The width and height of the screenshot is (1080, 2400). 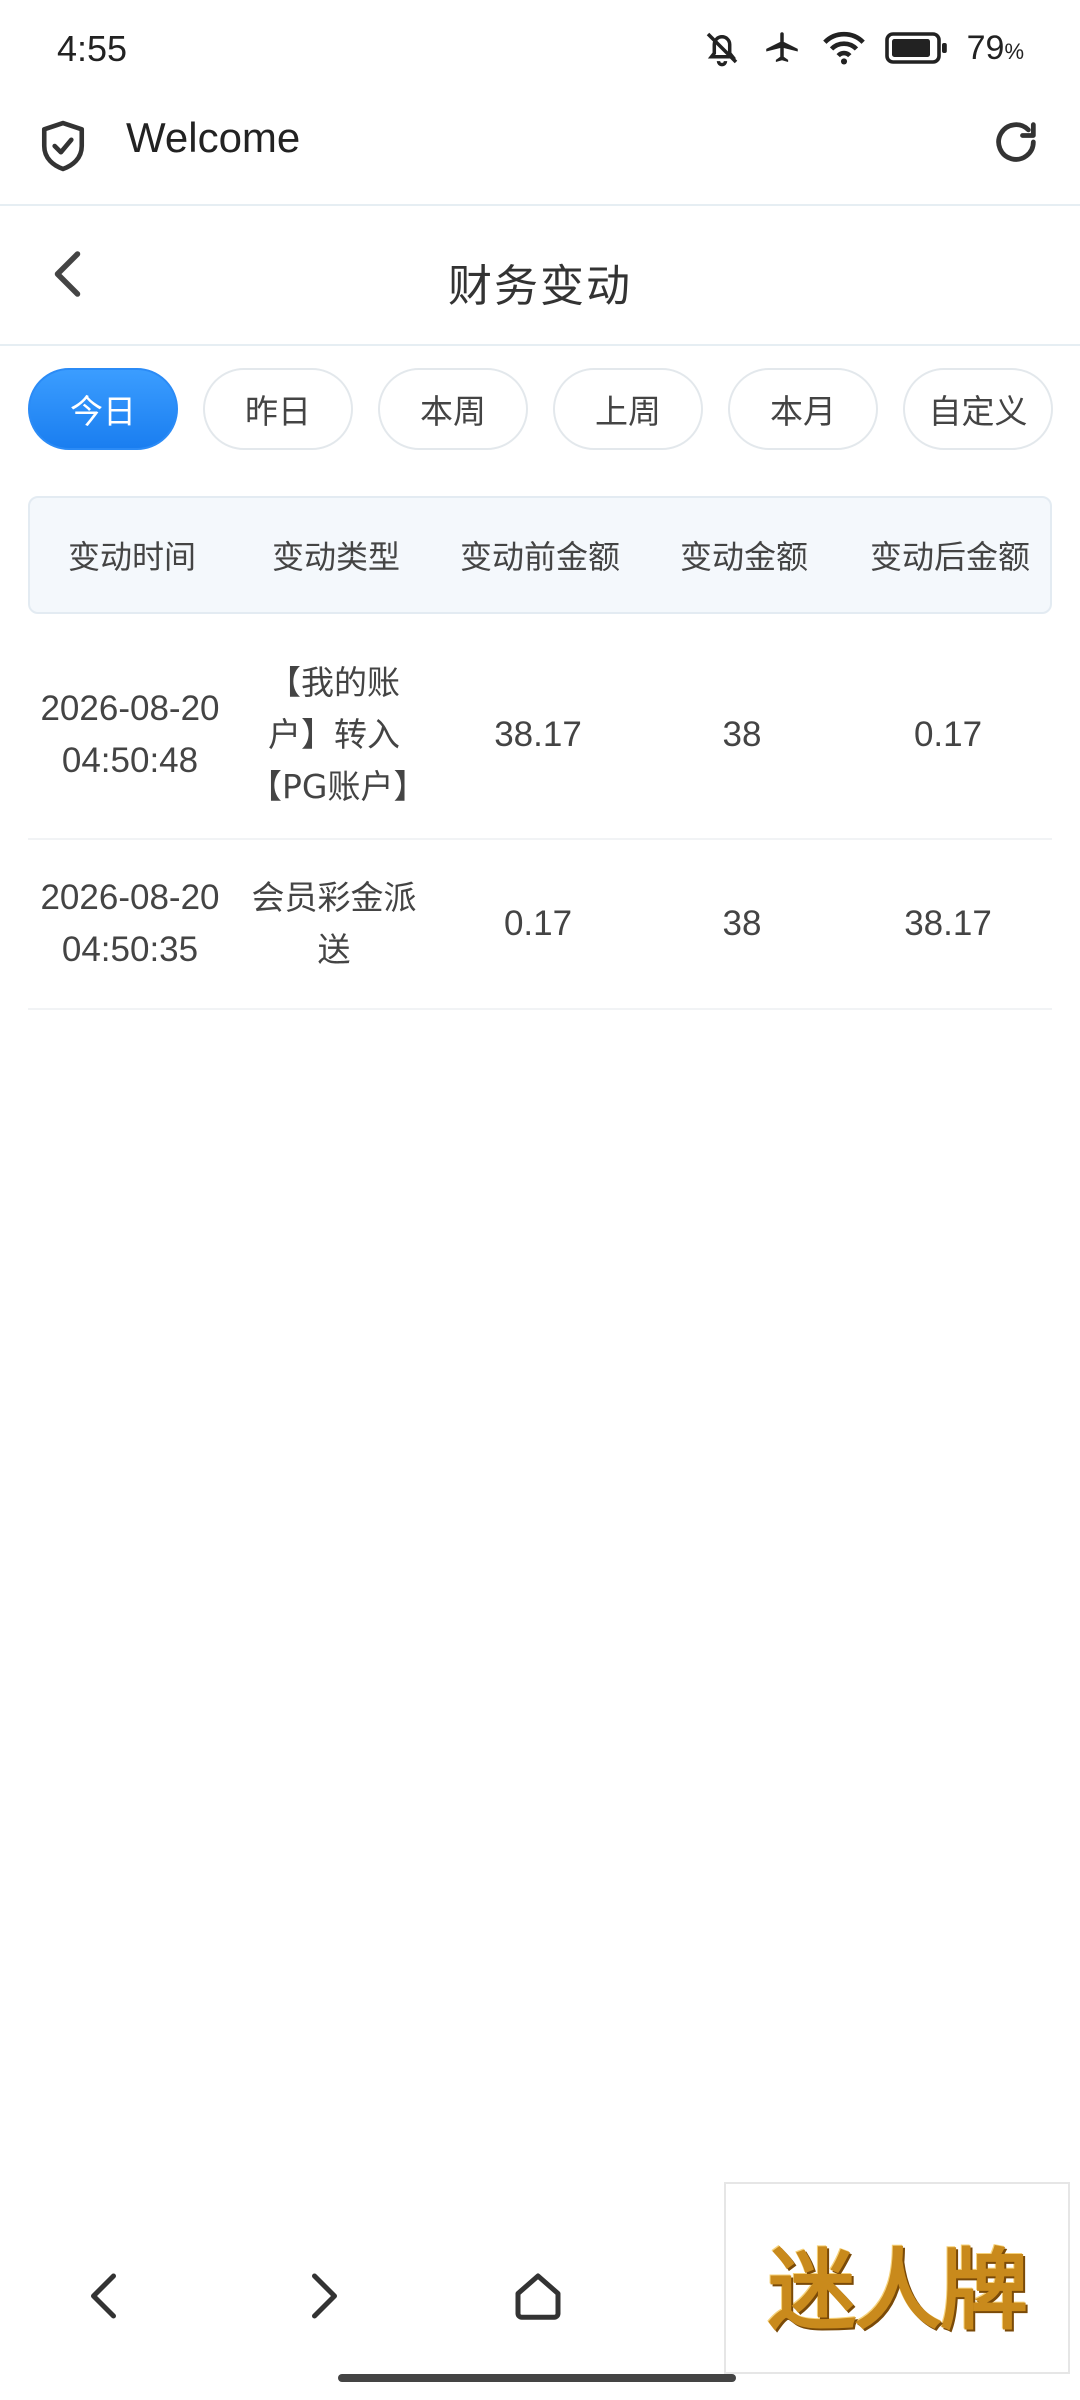 I want to click on nav-forward-button, so click(x=322, y=2296).